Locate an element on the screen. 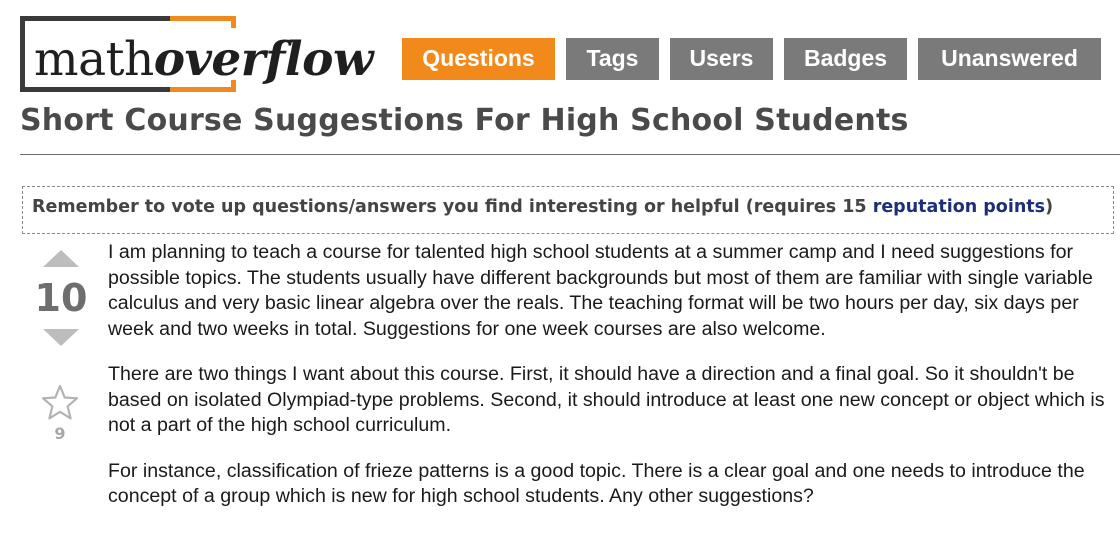  reputation-points-link: reputation points is located at coordinates (959, 207).